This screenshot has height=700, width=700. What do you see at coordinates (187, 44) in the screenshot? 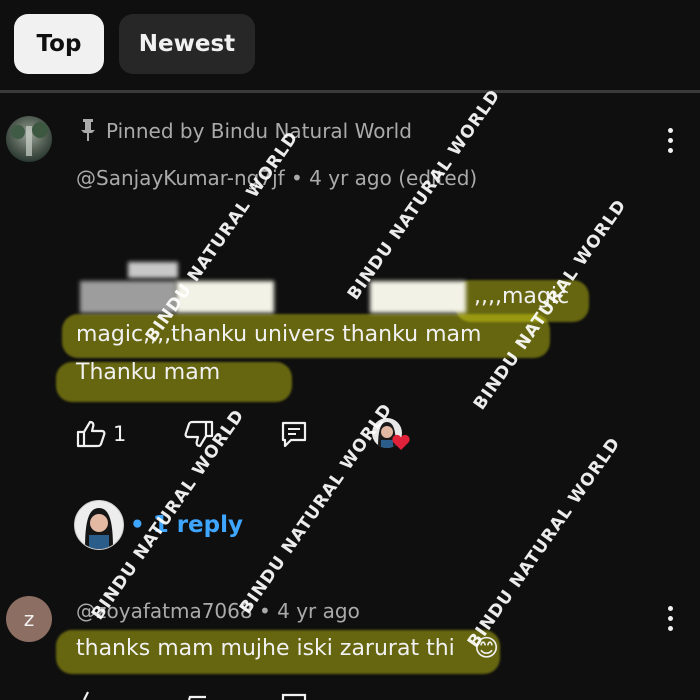
I see `filter-newest-chip: Newest` at bounding box center [187, 44].